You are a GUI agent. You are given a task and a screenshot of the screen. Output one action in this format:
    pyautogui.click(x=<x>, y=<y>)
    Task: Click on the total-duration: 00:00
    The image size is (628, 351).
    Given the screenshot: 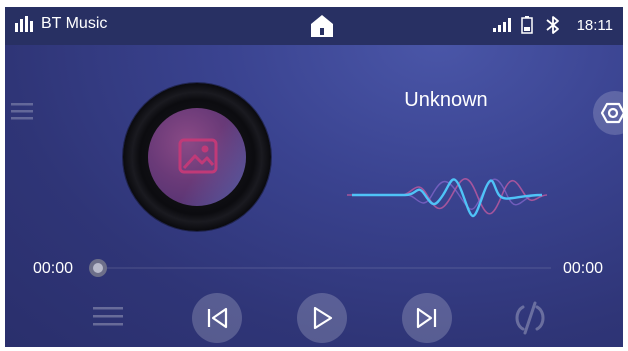 What is the action you would take?
    pyautogui.click(x=583, y=268)
    